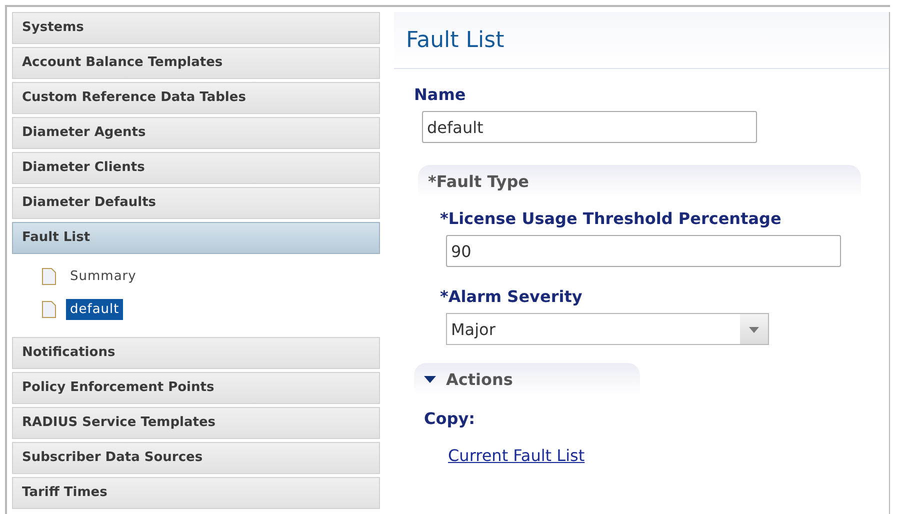 This screenshot has width=905, height=514. I want to click on tree-item: Summary, so click(103, 276).